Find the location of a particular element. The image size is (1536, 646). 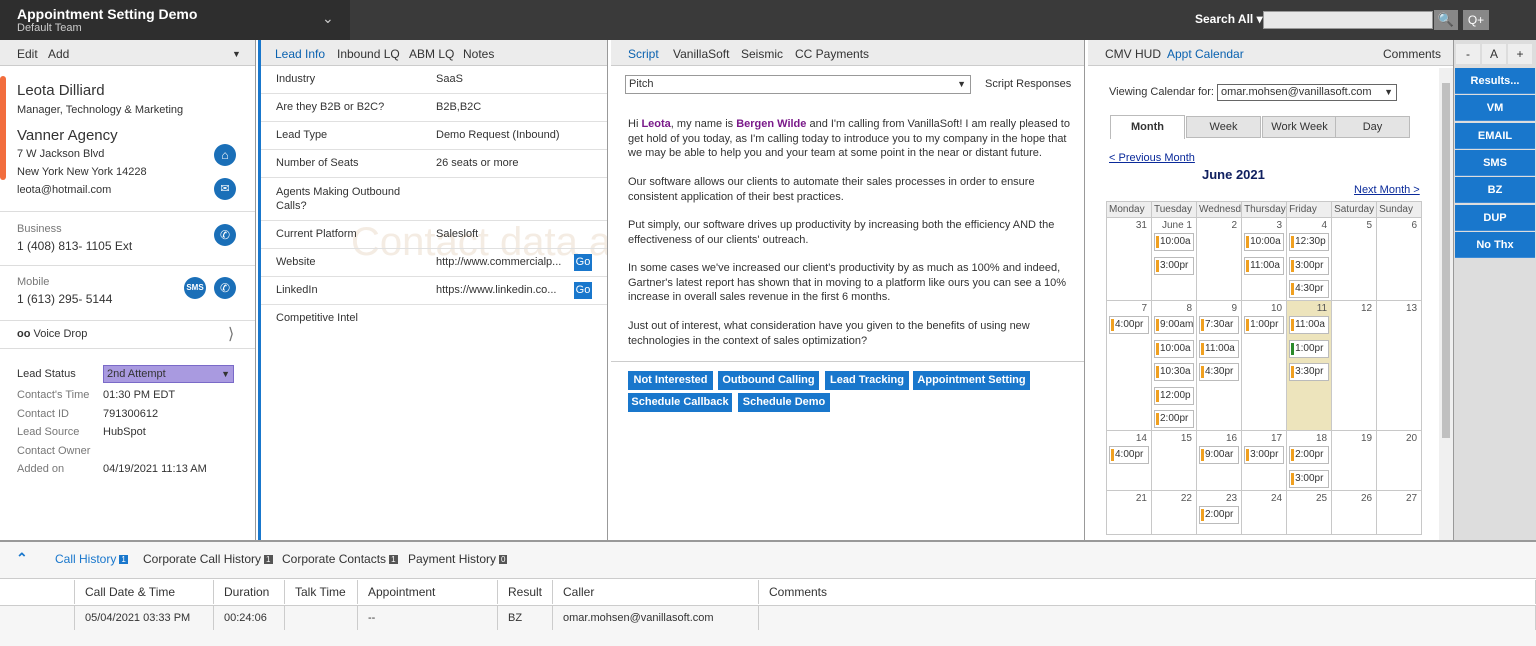

calendar-event: 12:30p is located at coordinates (1309, 242).